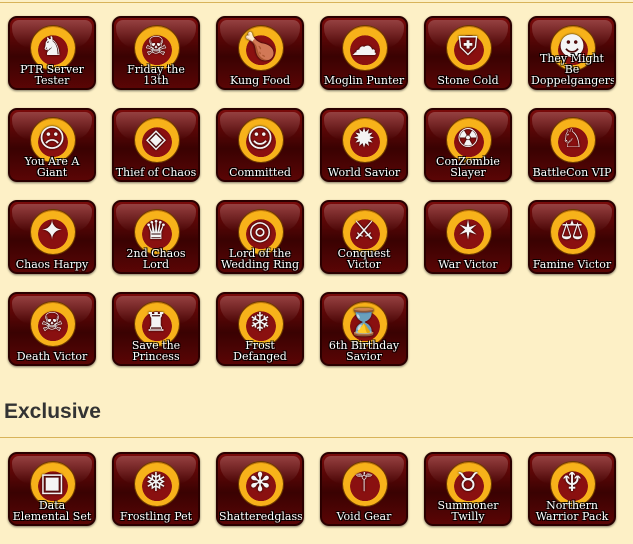 The image size is (633, 544). I want to click on badge: ◎ Lord of the Wedding Ring, so click(260, 237).